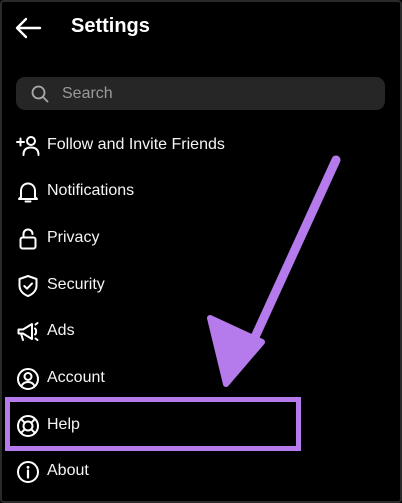  Describe the element at coordinates (28, 472) in the screenshot. I see `info-icon` at that location.